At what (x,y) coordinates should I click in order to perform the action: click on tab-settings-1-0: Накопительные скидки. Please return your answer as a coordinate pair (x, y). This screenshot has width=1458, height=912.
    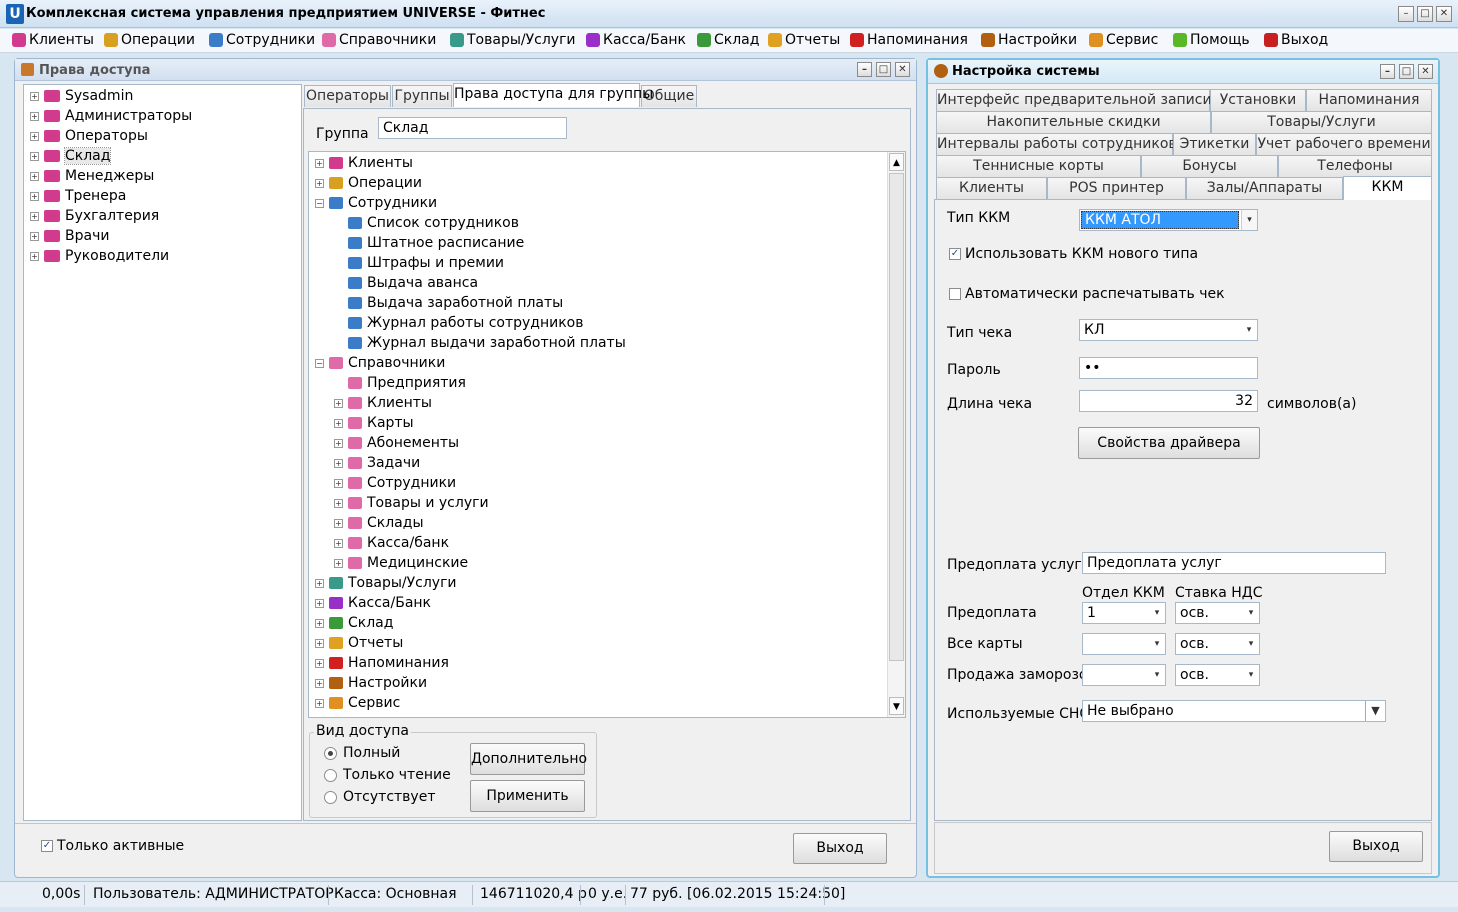
    Looking at the image, I should click on (1073, 122).